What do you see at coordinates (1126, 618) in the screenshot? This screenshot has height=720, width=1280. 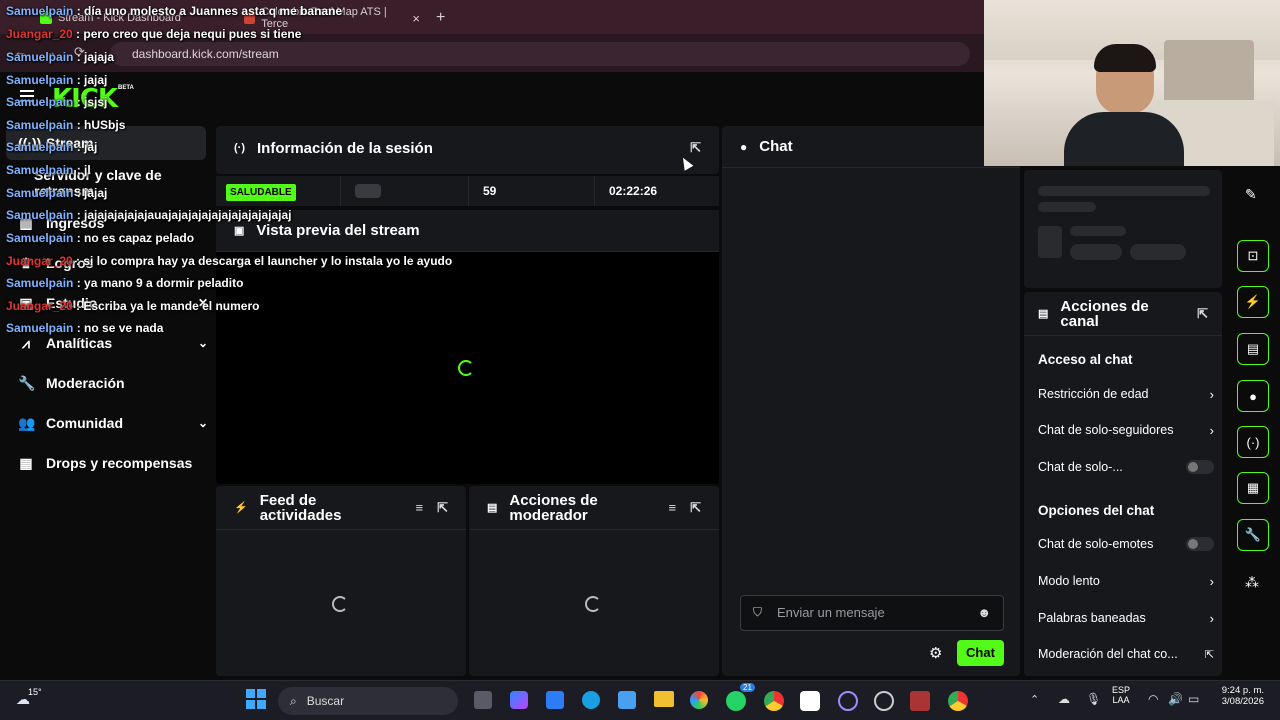 I see `banned-words-item: Palabras baneadas ›` at bounding box center [1126, 618].